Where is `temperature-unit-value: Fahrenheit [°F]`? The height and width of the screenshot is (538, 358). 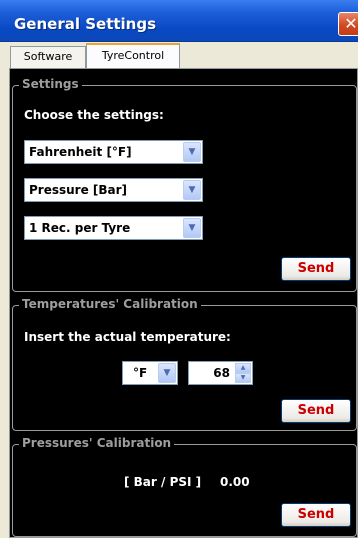 temperature-unit-value: Fahrenheit [°F] is located at coordinates (80, 152).